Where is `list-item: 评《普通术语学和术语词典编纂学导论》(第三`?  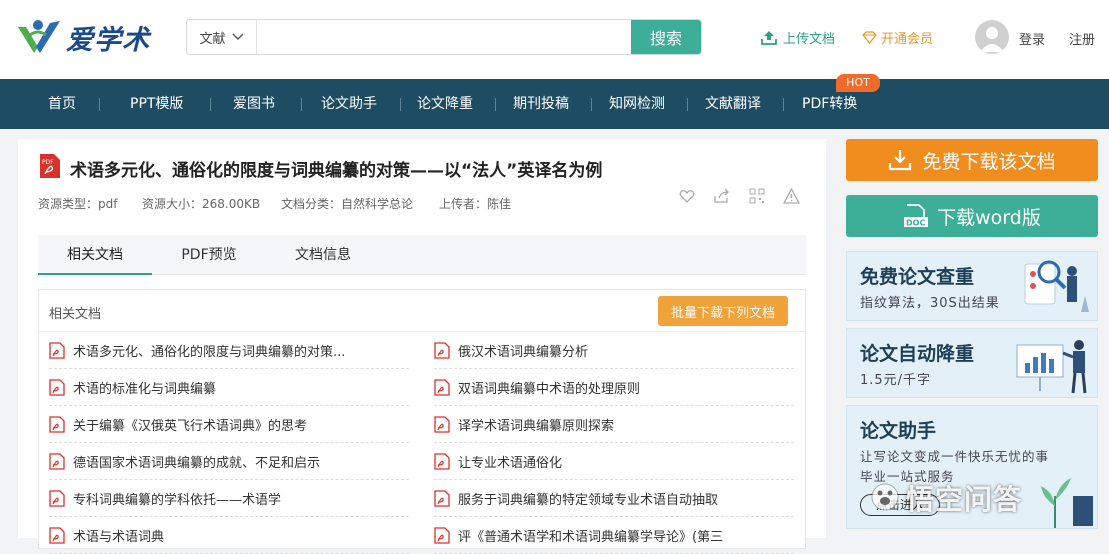
list-item: 评《普通术语学和术语词典编纂学导论》(第三 is located at coordinates (614, 535).